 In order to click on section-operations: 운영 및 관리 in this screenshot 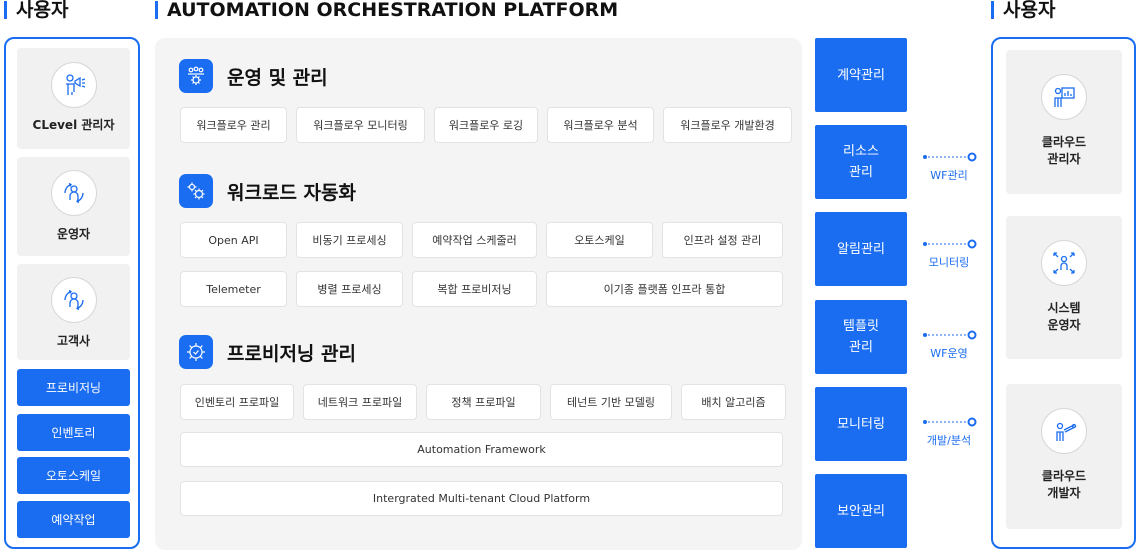, I will do `click(253, 76)`.